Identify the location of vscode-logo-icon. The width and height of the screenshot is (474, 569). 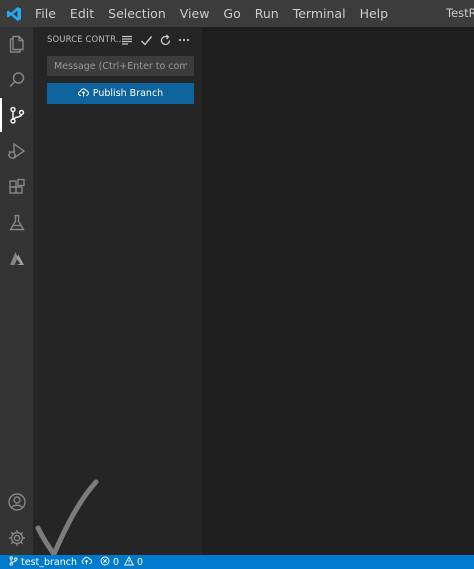
(14, 13).